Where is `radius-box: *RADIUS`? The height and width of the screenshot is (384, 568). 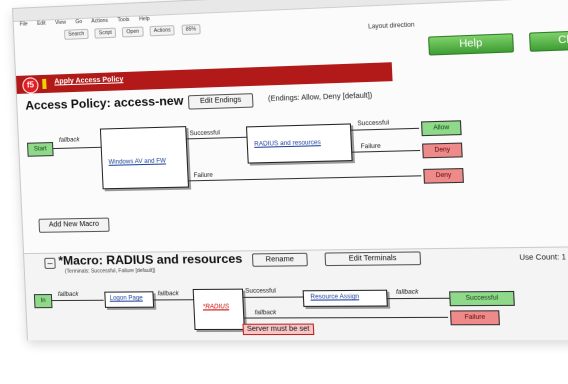
radius-box: *RADIUS is located at coordinates (218, 309).